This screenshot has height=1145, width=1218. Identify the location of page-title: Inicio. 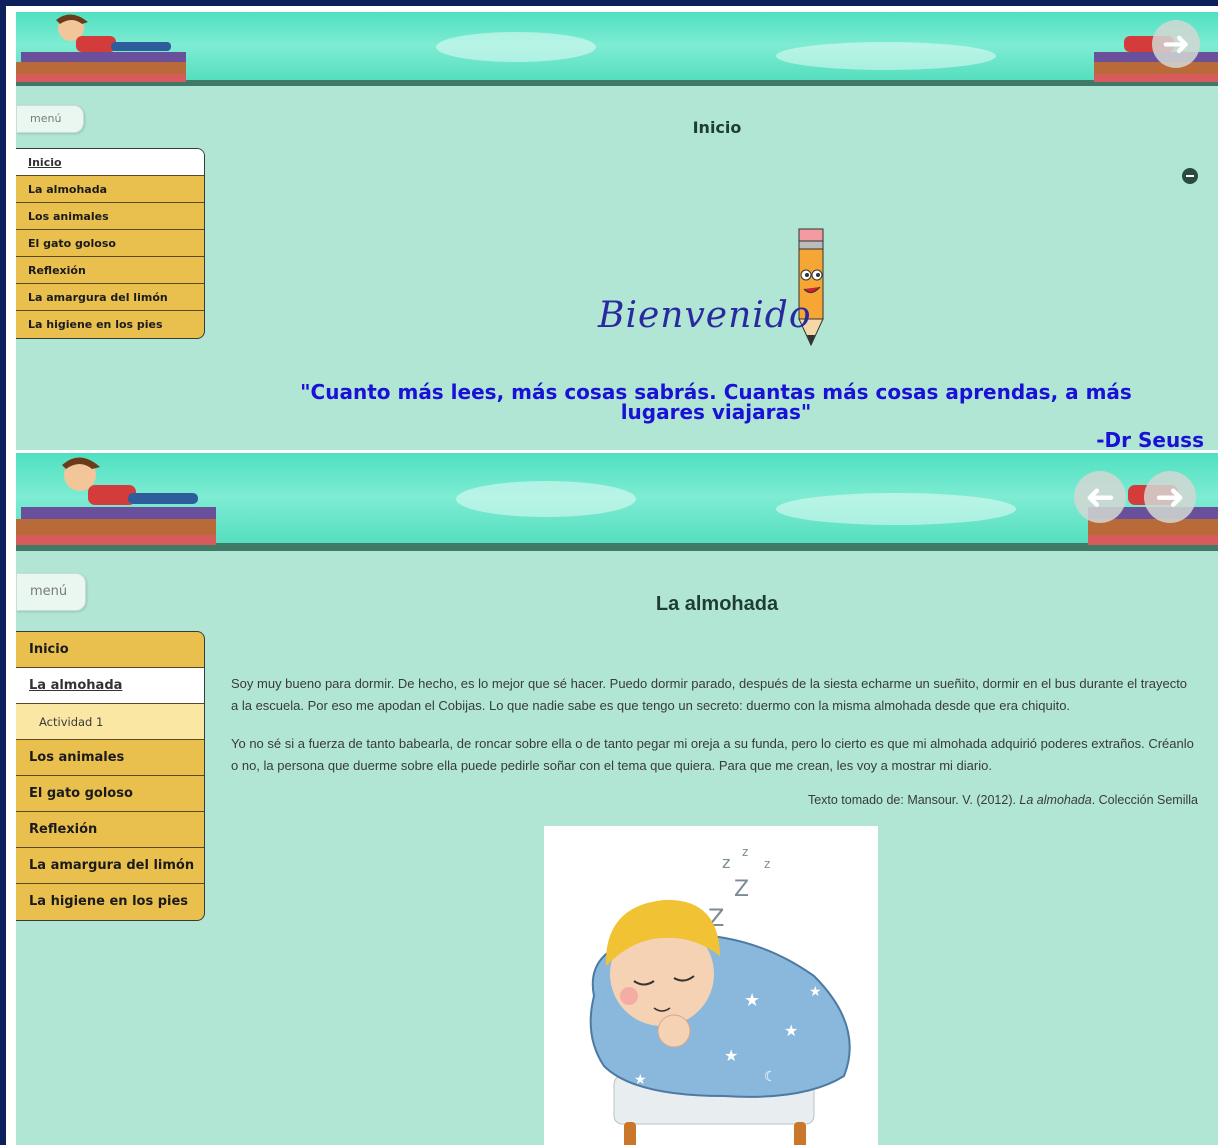
(717, 127).